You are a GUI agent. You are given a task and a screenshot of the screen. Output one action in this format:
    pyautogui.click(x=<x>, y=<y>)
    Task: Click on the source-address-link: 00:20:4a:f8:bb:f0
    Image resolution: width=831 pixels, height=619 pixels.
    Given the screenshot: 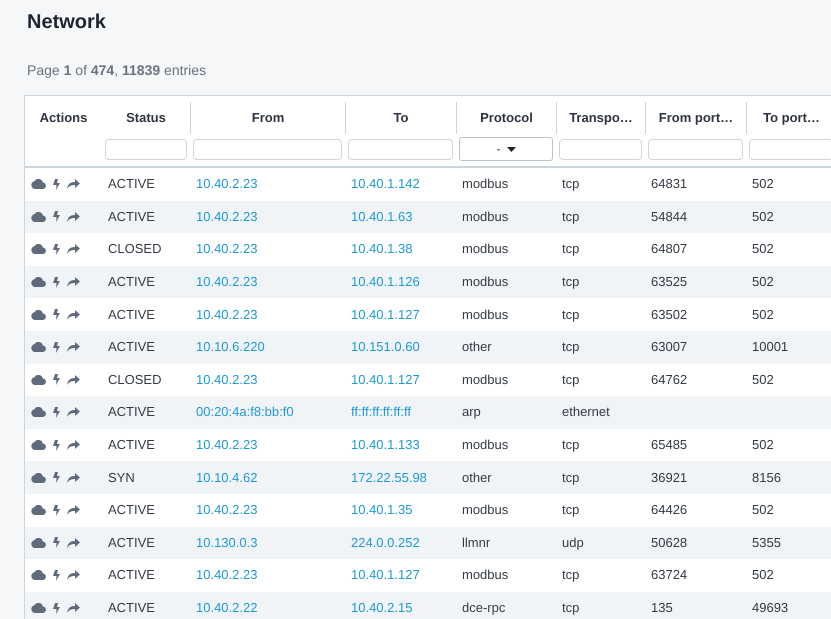 What is the action you would take?
    pyautogui.click(x=245, y=412)
    